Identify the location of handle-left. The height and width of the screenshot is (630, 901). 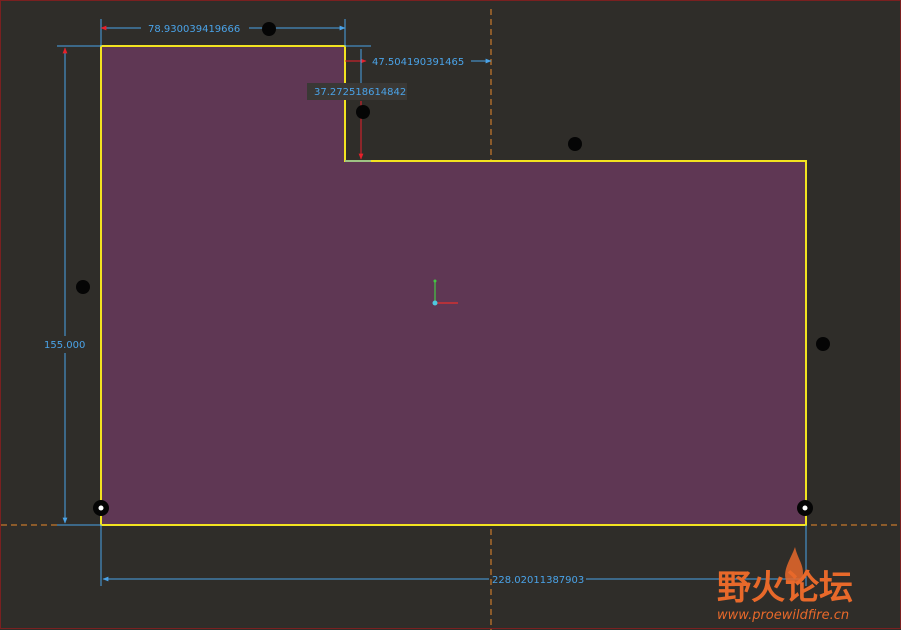
(83, 287).